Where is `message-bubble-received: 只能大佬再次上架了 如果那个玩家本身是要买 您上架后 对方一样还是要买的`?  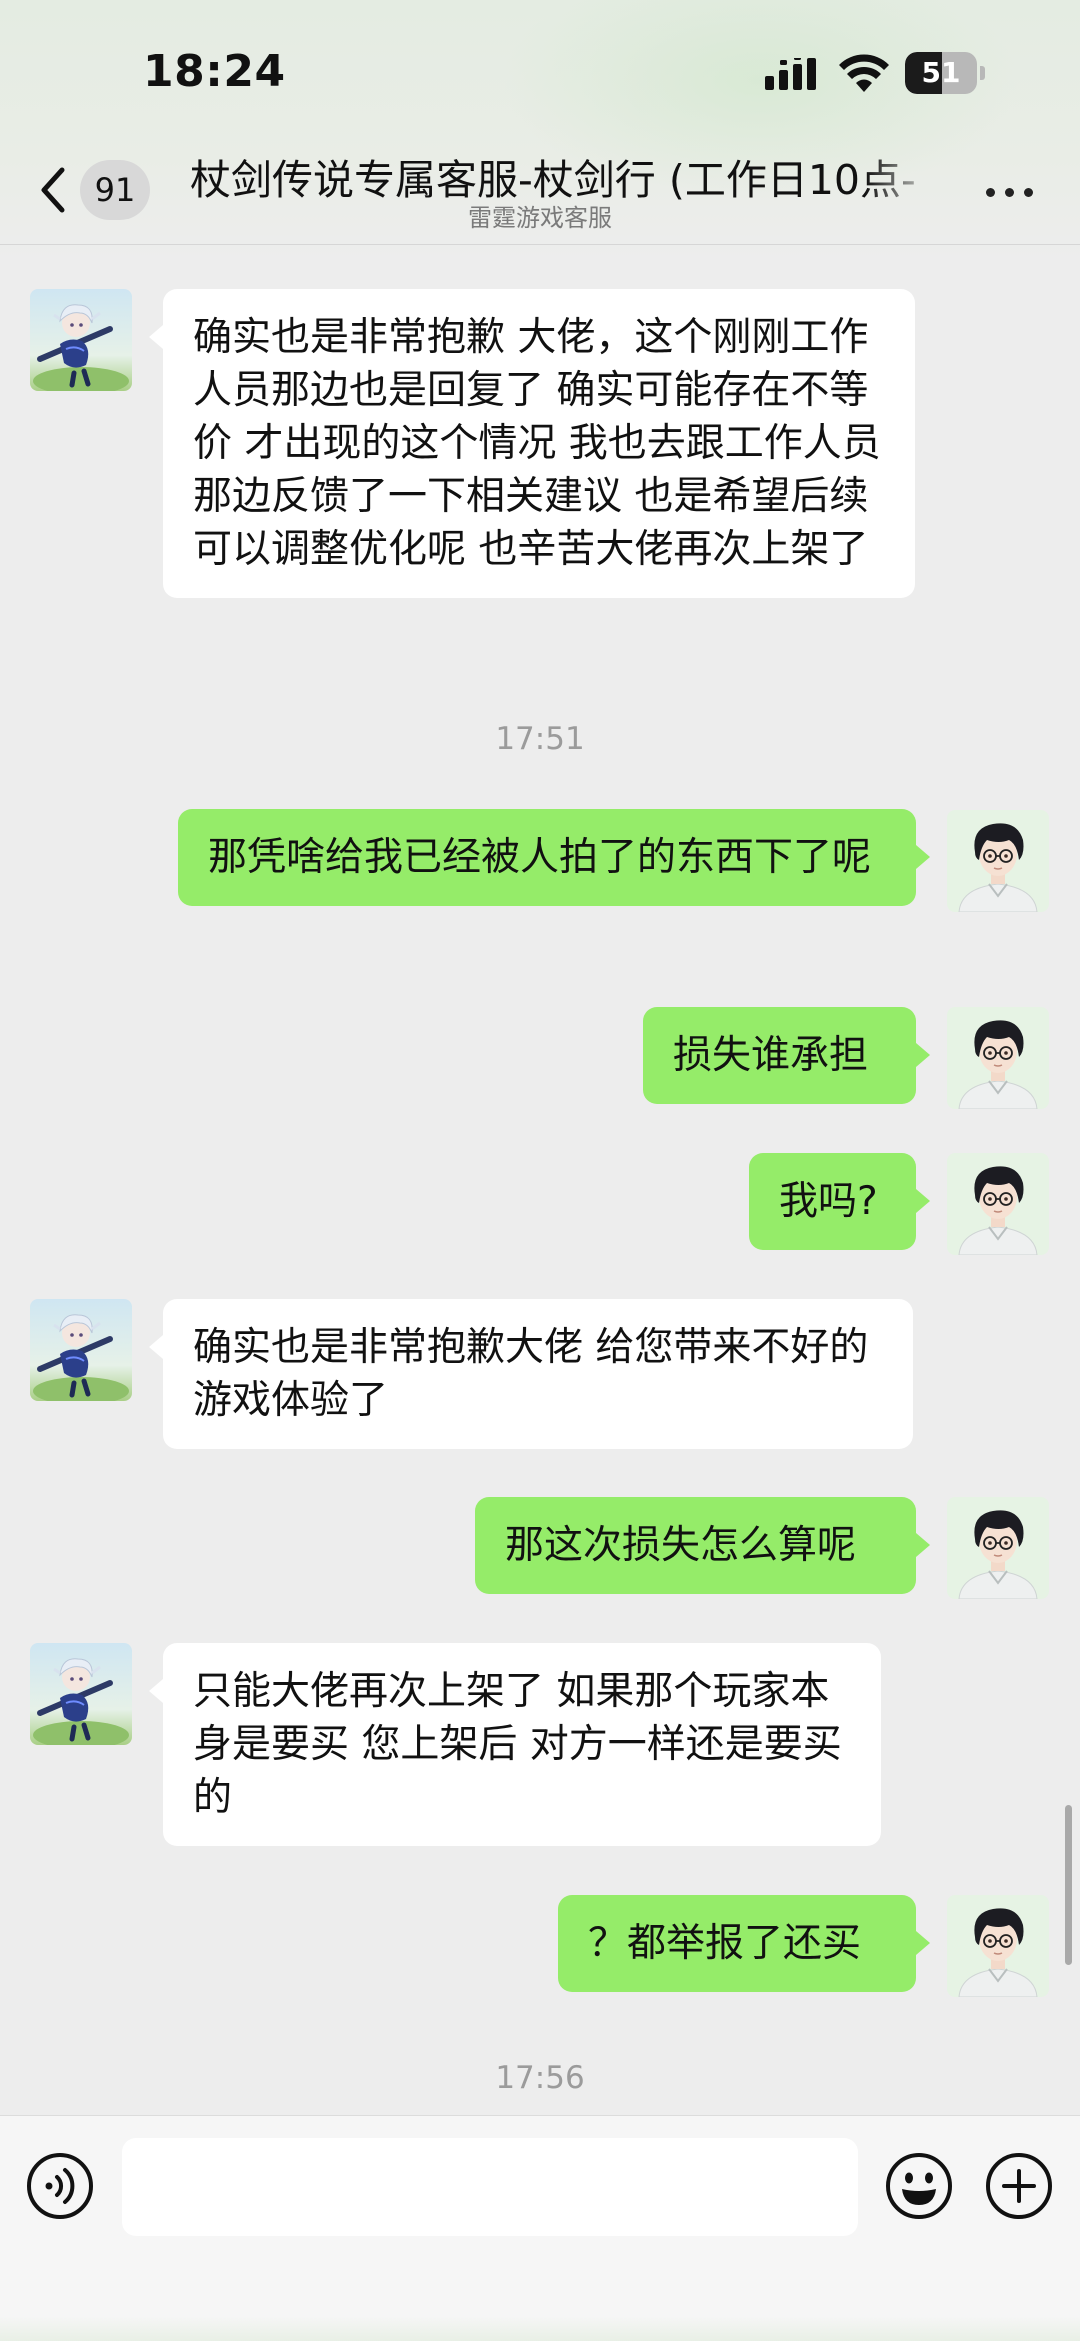 message-bubble-received: 只能大佬再次上架了 如果那个玩家本身是要买 您上架后 对方一样还是要买的 is located at coordinates (515, 1744).